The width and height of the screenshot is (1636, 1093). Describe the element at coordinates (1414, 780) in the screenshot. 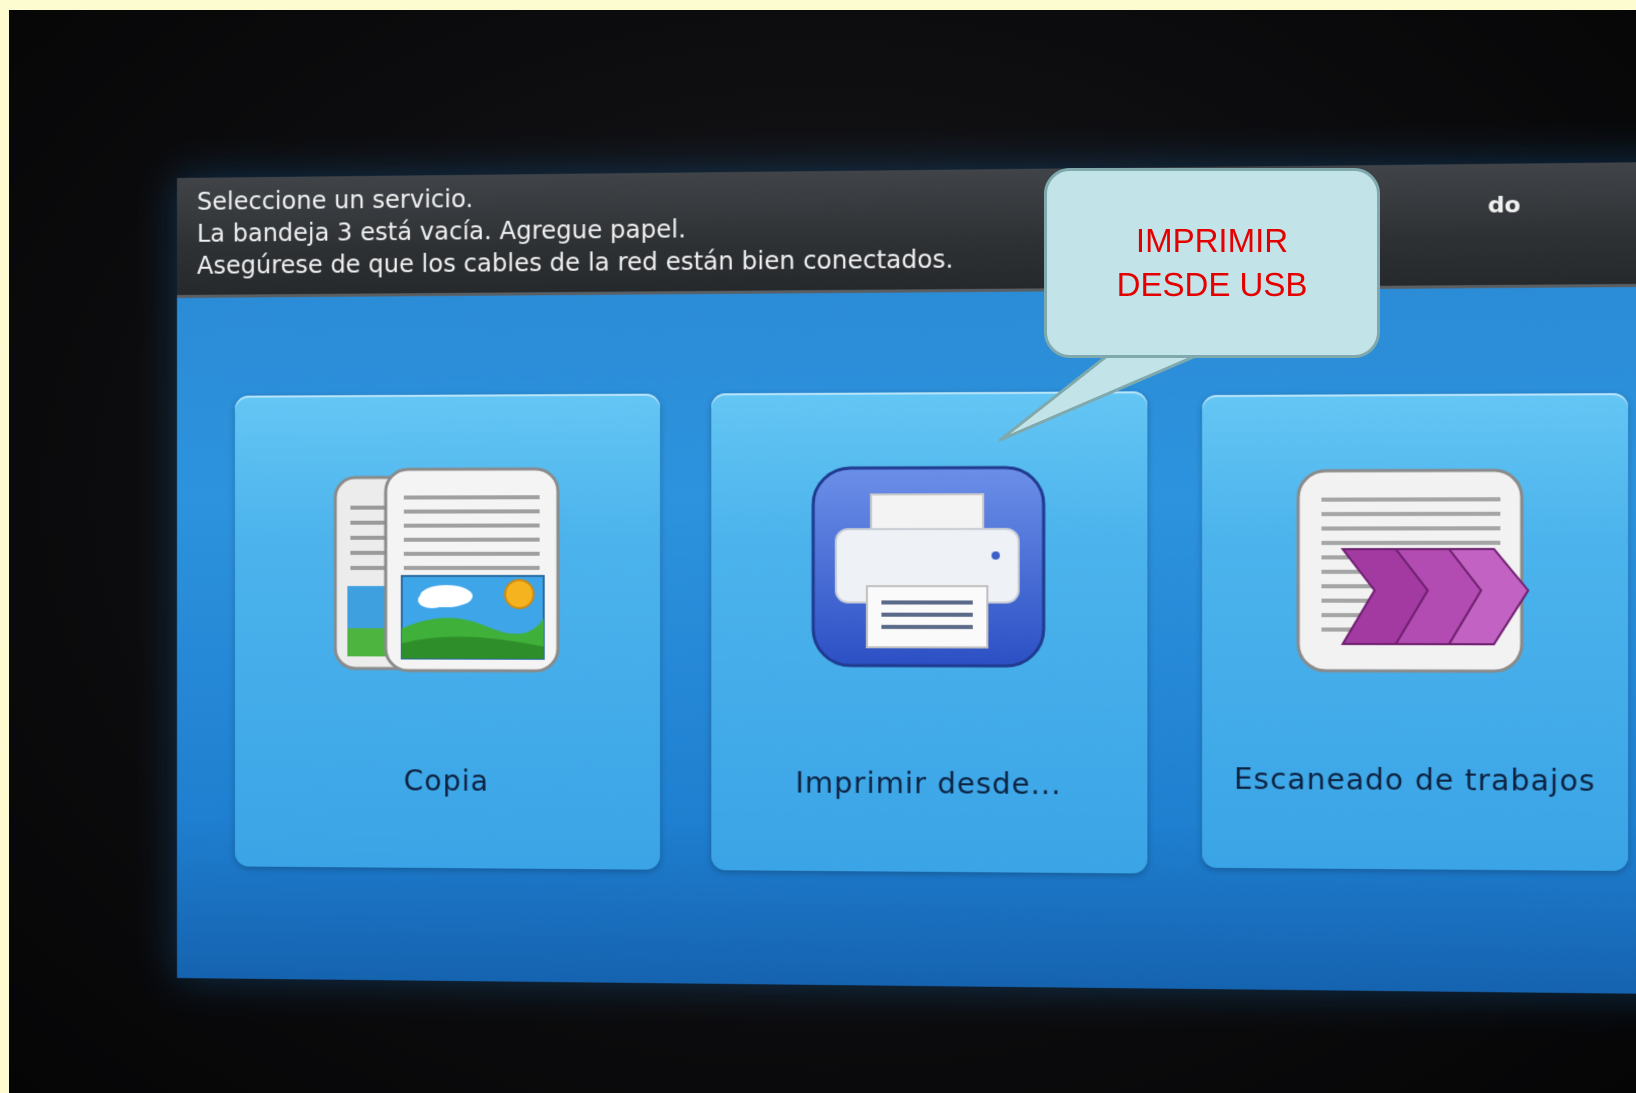

I see `service-label-scan: Escaneado de trabajos` at that location.